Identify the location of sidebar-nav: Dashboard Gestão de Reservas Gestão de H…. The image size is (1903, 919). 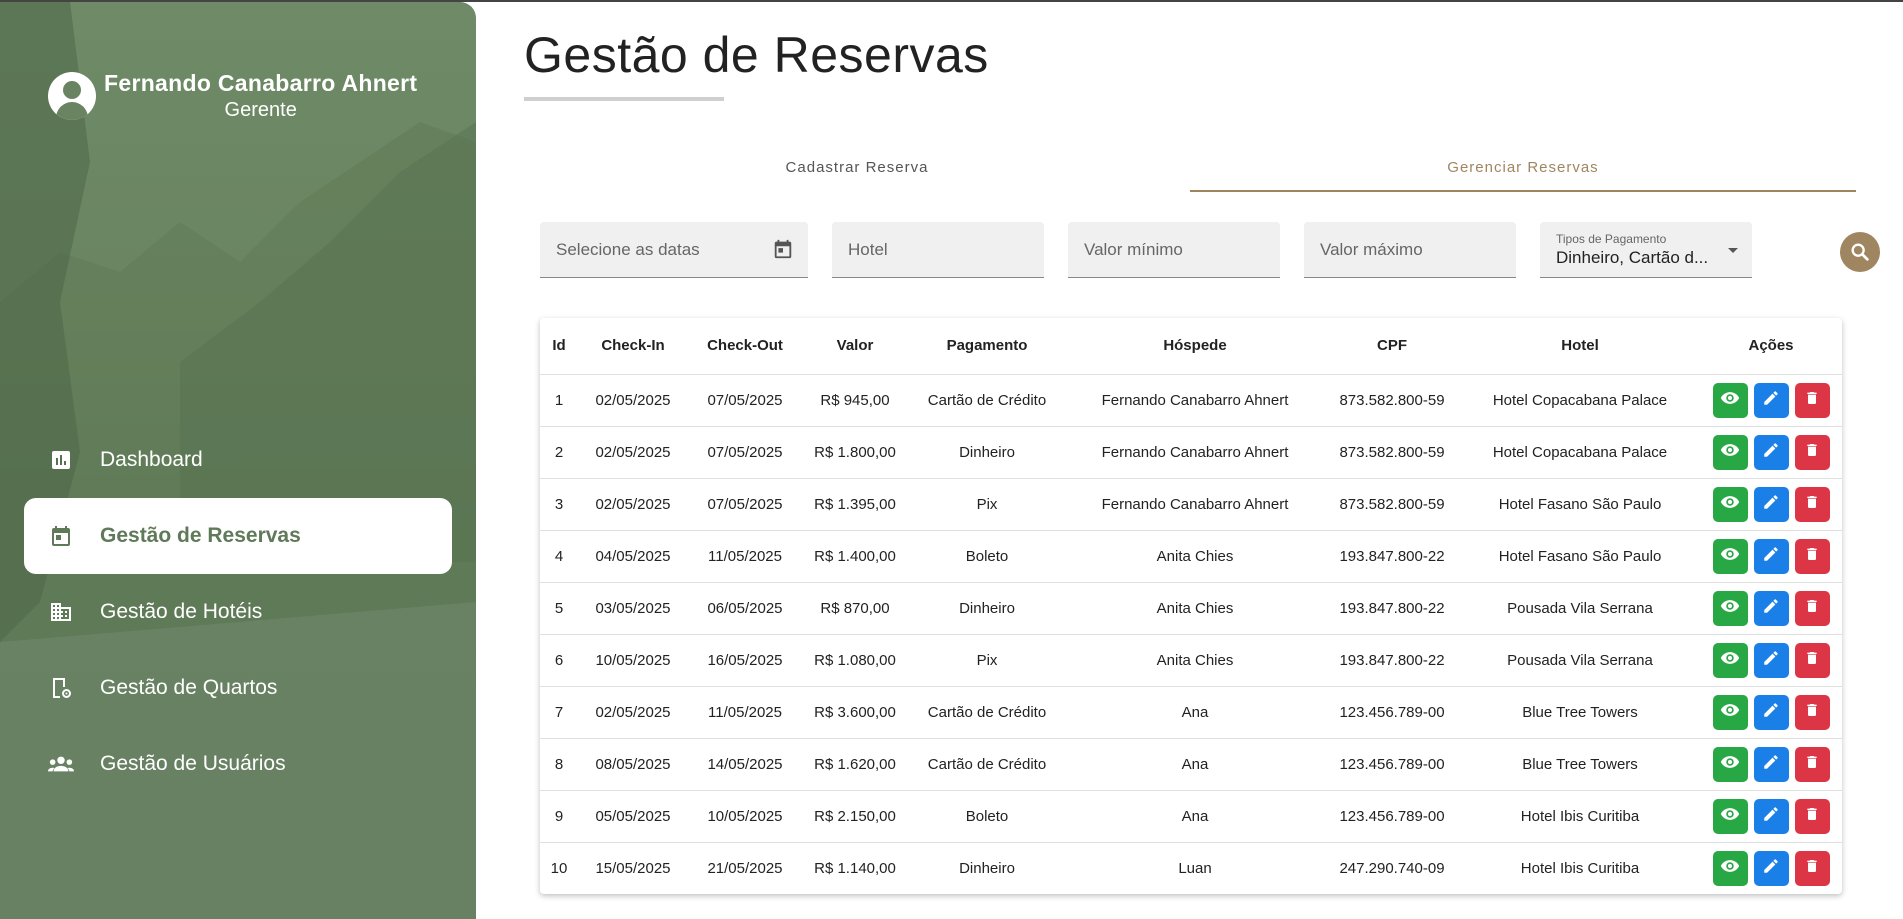
(238, 612).